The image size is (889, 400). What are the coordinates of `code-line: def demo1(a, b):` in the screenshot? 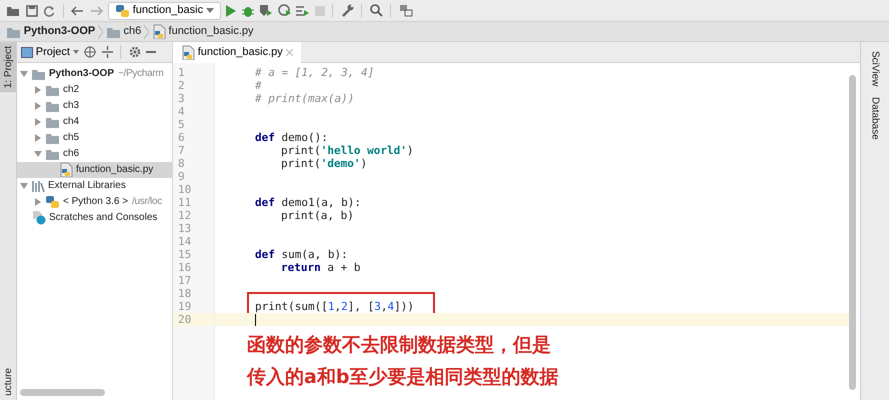 It's located at (308, 202).